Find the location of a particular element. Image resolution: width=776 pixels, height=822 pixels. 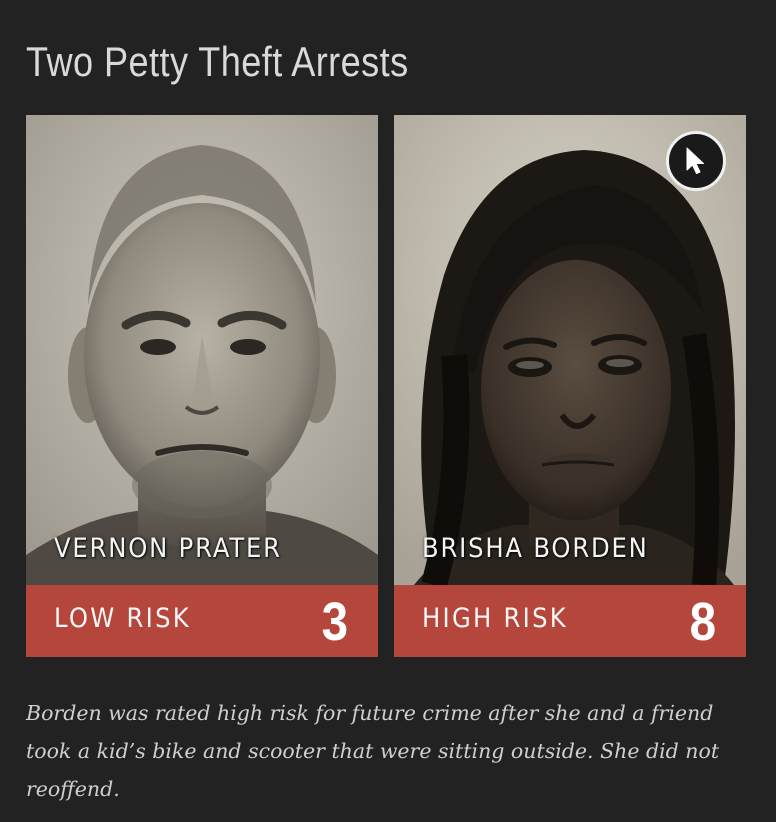

risk-score: 3 is located at coordinates (334, 622).